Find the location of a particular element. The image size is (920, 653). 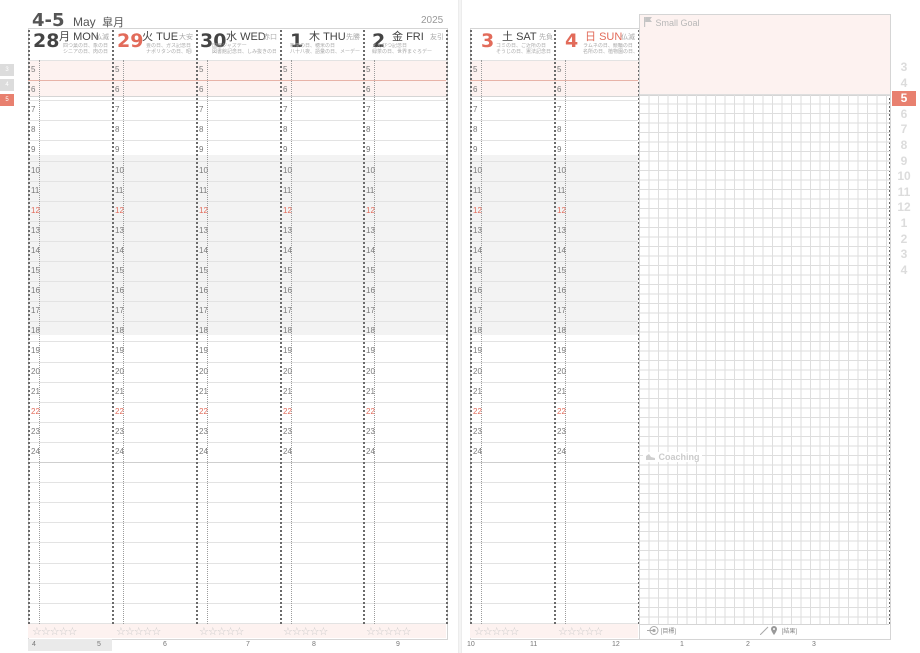

day-number: 28 is located at coordinates (46, 41).